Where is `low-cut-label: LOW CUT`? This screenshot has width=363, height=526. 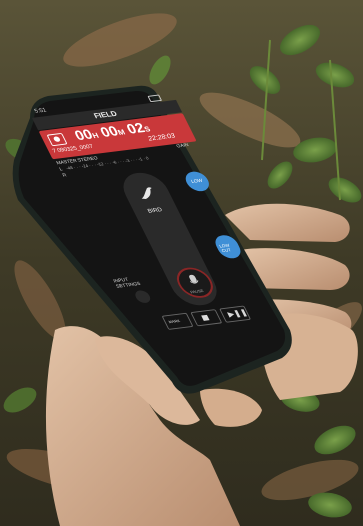 low-cut-label: LOW CUT is located at coordinates (225, 247).